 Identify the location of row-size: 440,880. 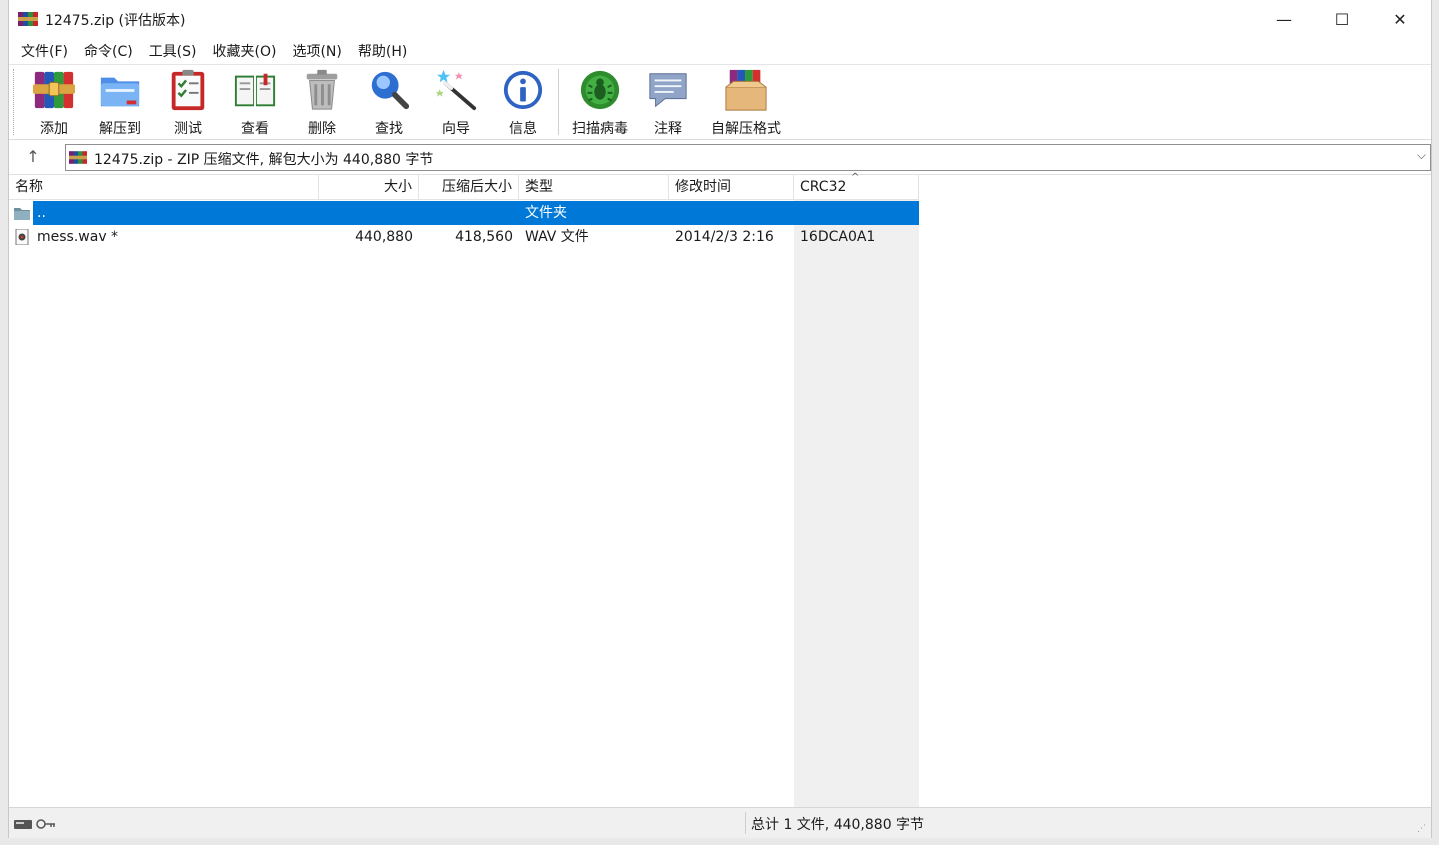
(384, 237).